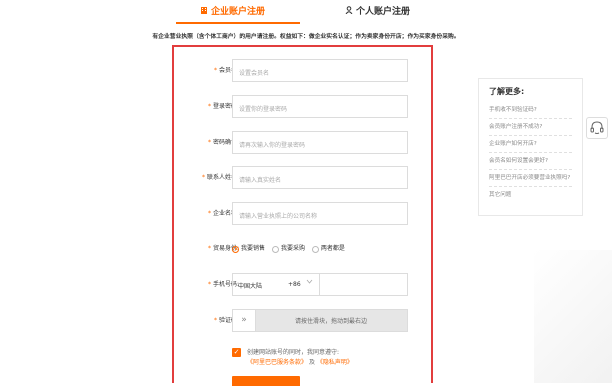 The image size is (612, 386). What do you see at coordinates (223, 248) in the screenshot?
I see `trade-role-label: * 贸易身份:` at bounding box center [223, 248].